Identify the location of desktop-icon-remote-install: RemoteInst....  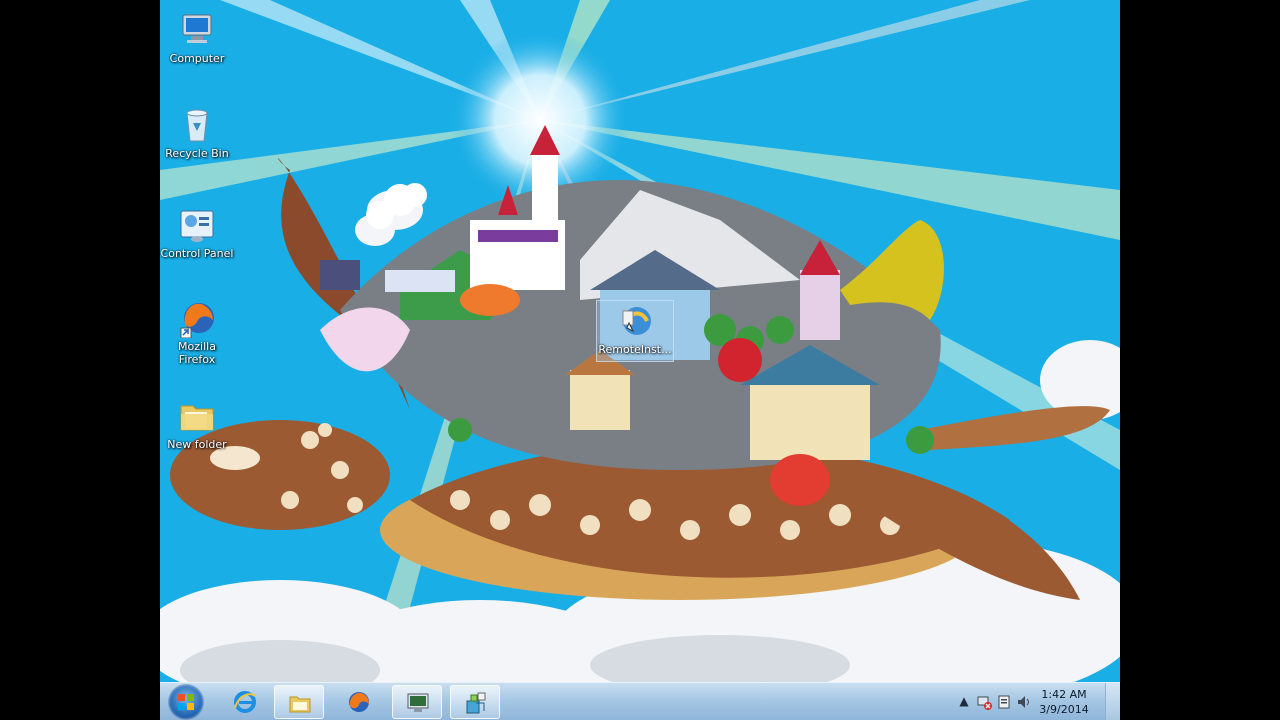
(635, 331).